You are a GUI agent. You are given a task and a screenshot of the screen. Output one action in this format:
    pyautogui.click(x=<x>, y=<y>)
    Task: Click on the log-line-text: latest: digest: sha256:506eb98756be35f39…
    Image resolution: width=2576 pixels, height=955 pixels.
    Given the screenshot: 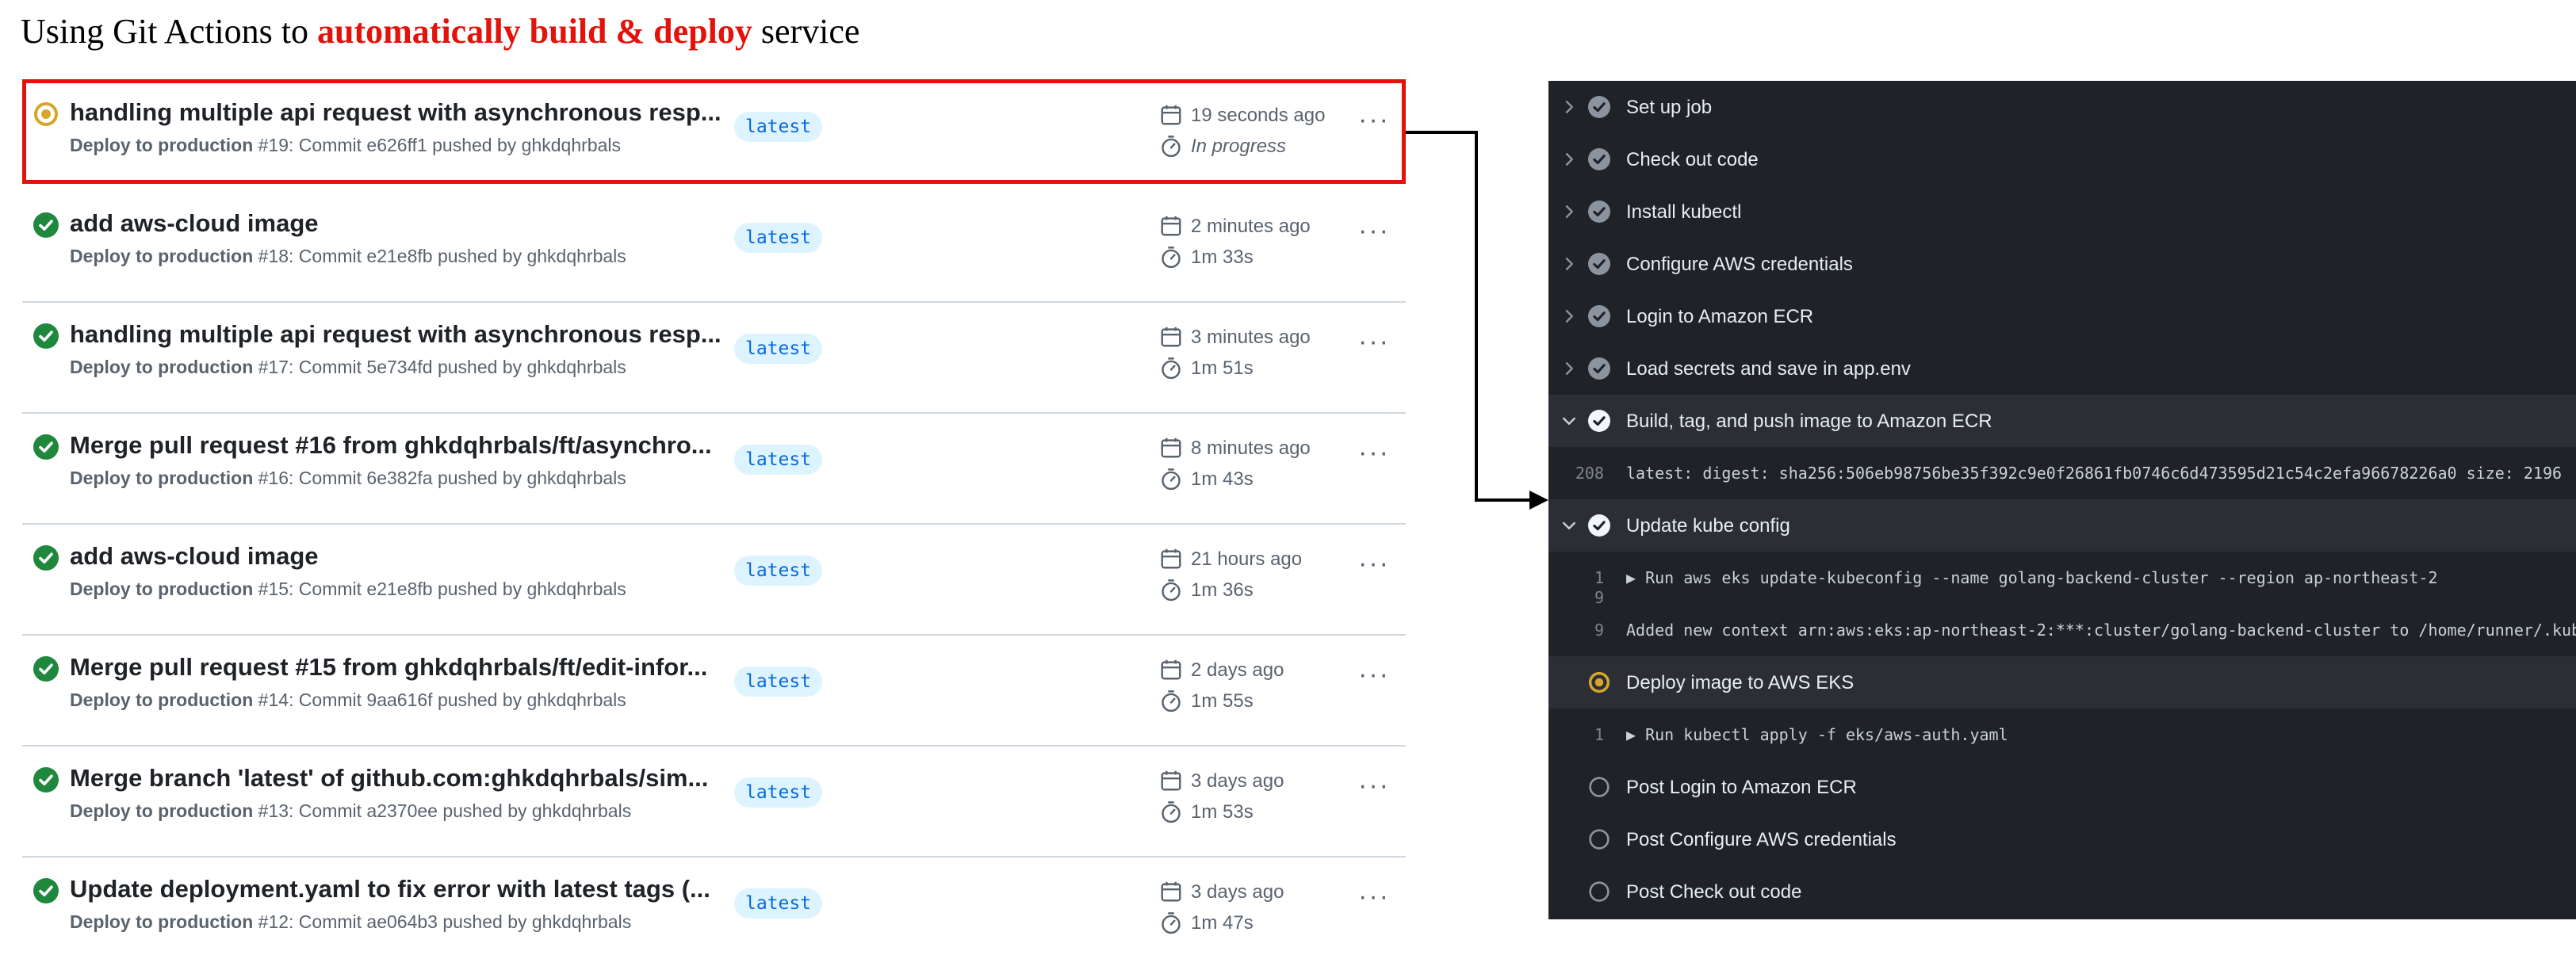 What is the action you would take?
    pyautogui.click(x=2094, y=473)
    